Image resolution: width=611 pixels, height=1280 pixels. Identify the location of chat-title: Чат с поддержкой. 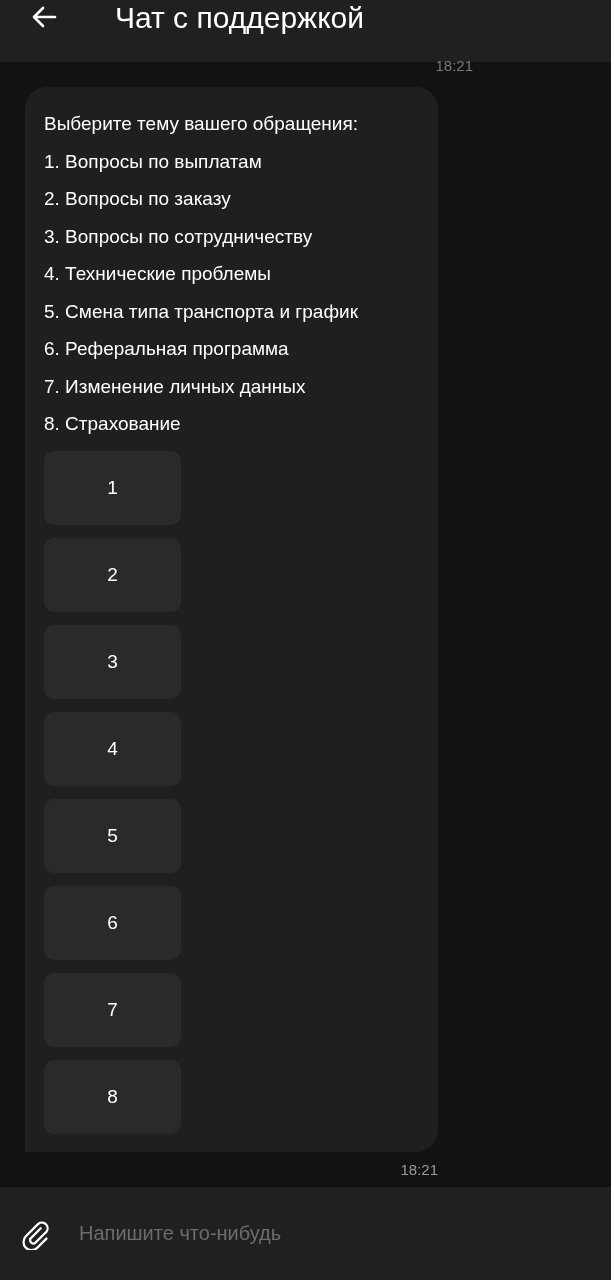
(240, 18).